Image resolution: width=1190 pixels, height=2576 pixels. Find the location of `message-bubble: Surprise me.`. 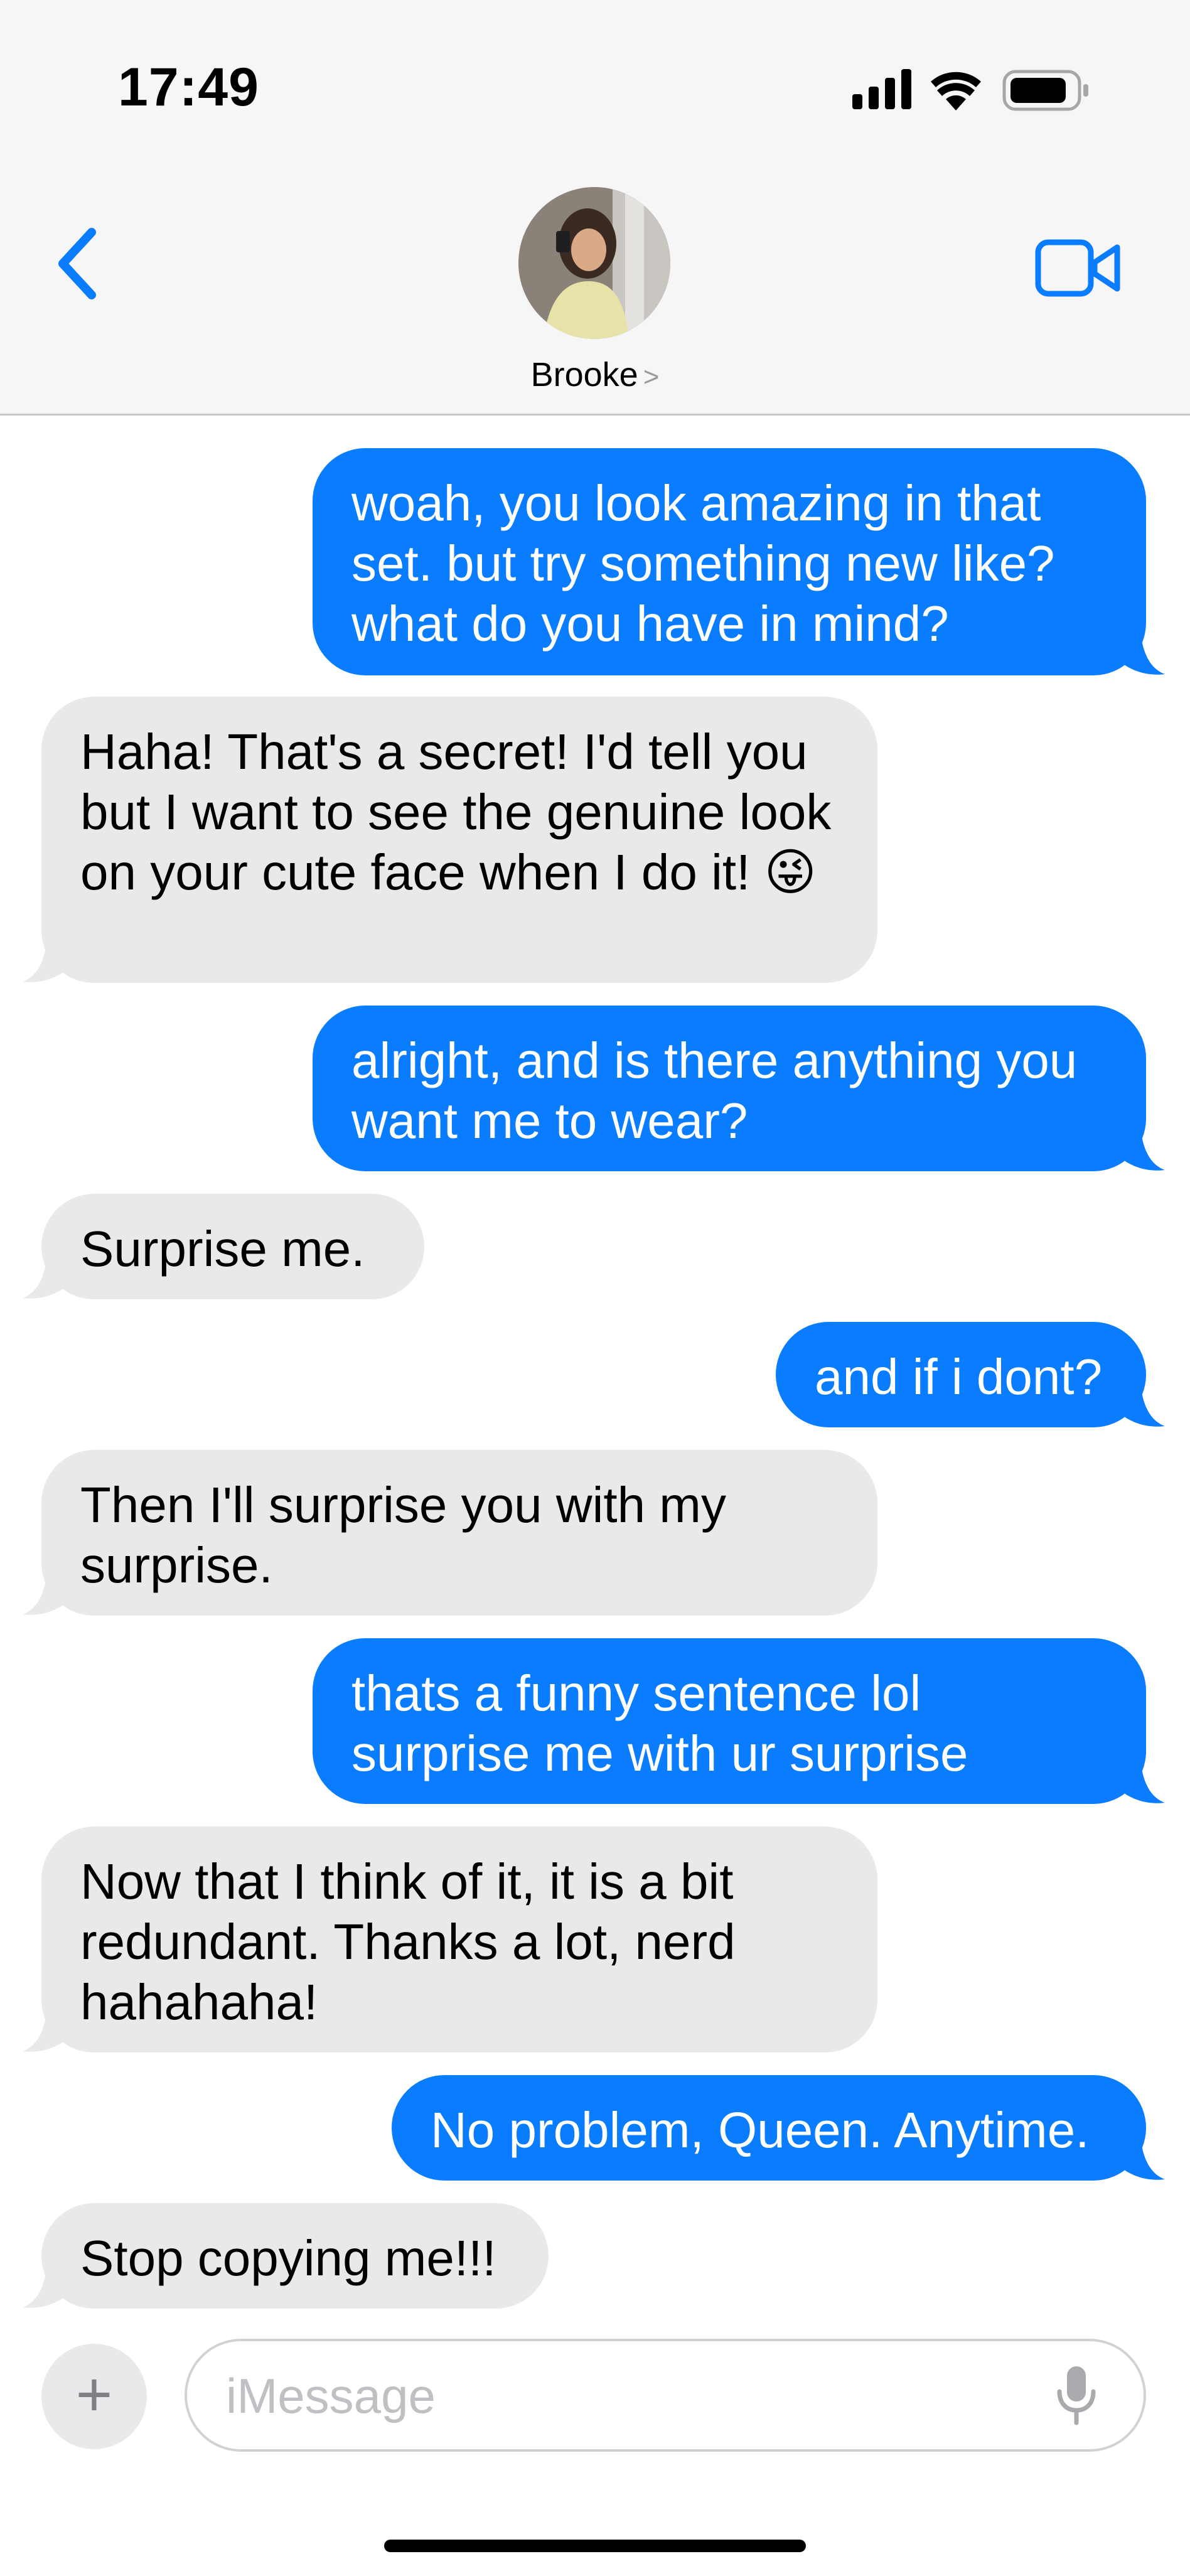

message-bubble: Surprise me. is located at coordinates (232, 1246).